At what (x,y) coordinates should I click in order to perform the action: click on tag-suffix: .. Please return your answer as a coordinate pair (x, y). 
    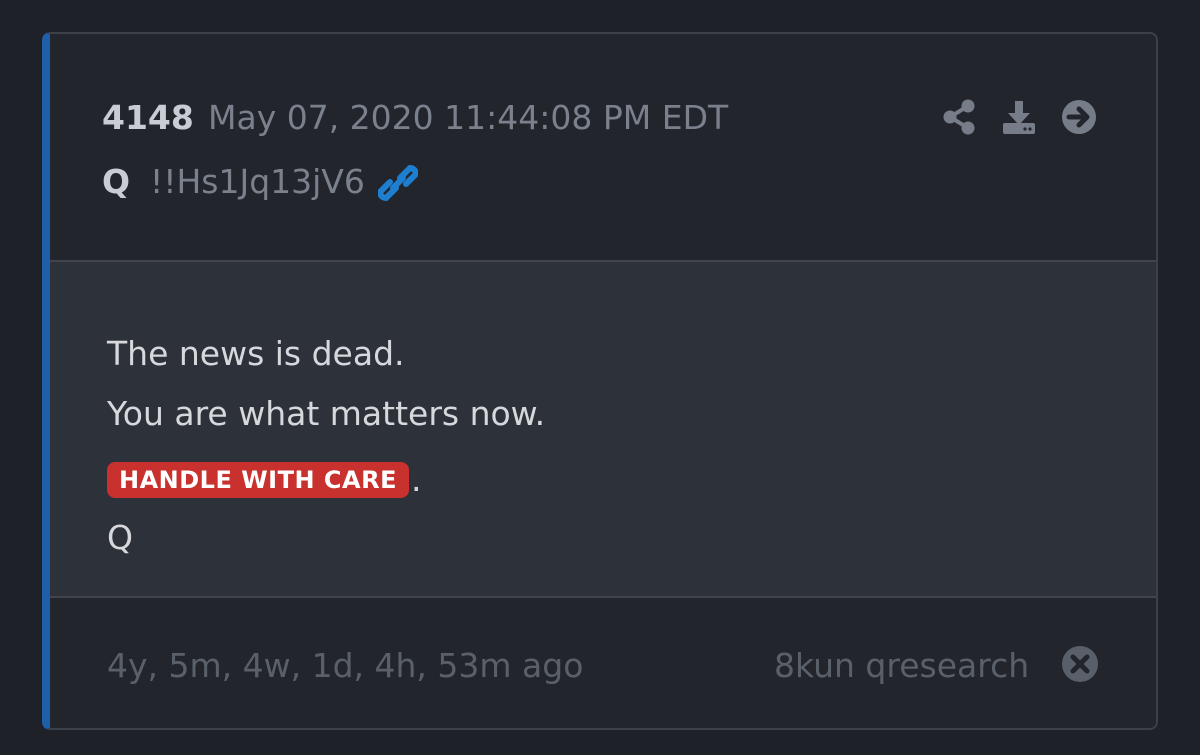
    Looking at the image, I should click on (416, 479).